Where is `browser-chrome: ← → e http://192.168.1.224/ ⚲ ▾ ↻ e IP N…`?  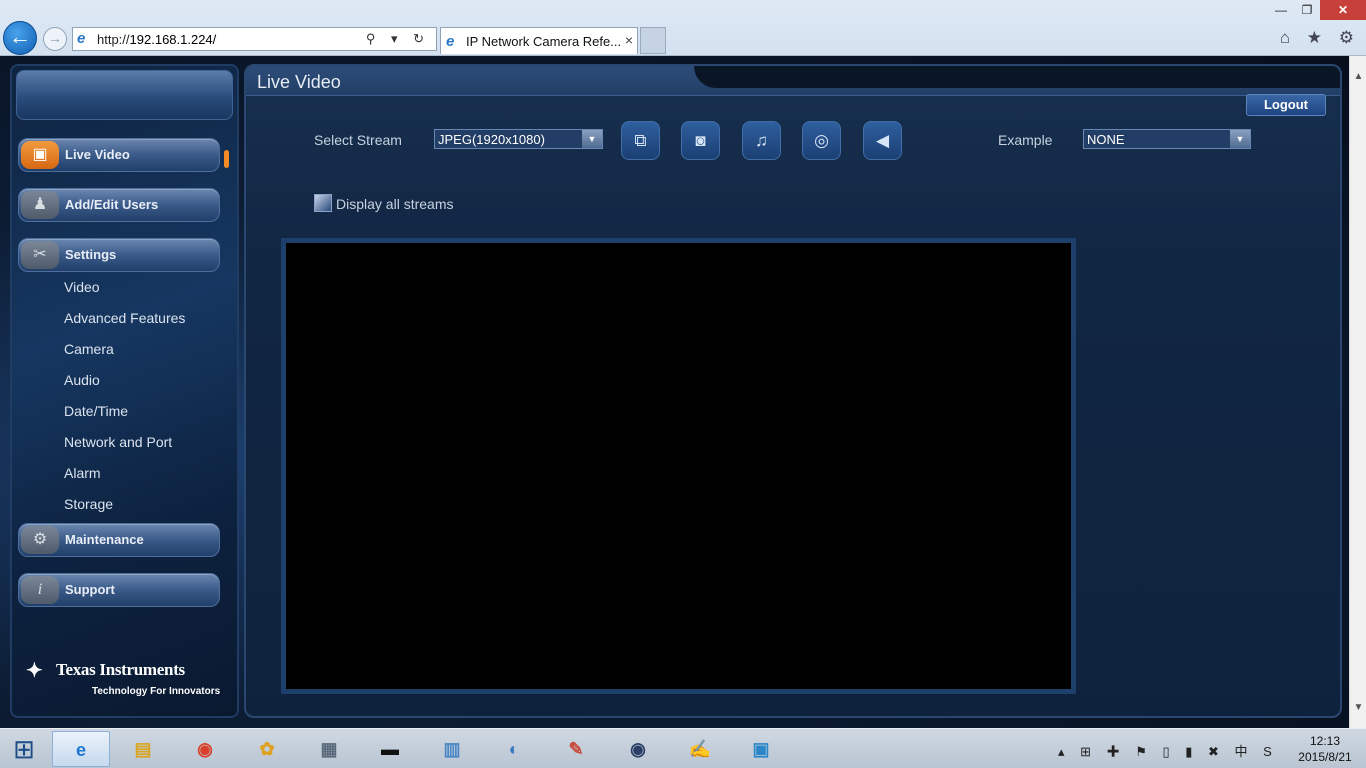 browser-chrome: ← → e http://192.168.1.224/ ⚲ ▾ ↻ e IP N… is located at coordinates (683, 28).